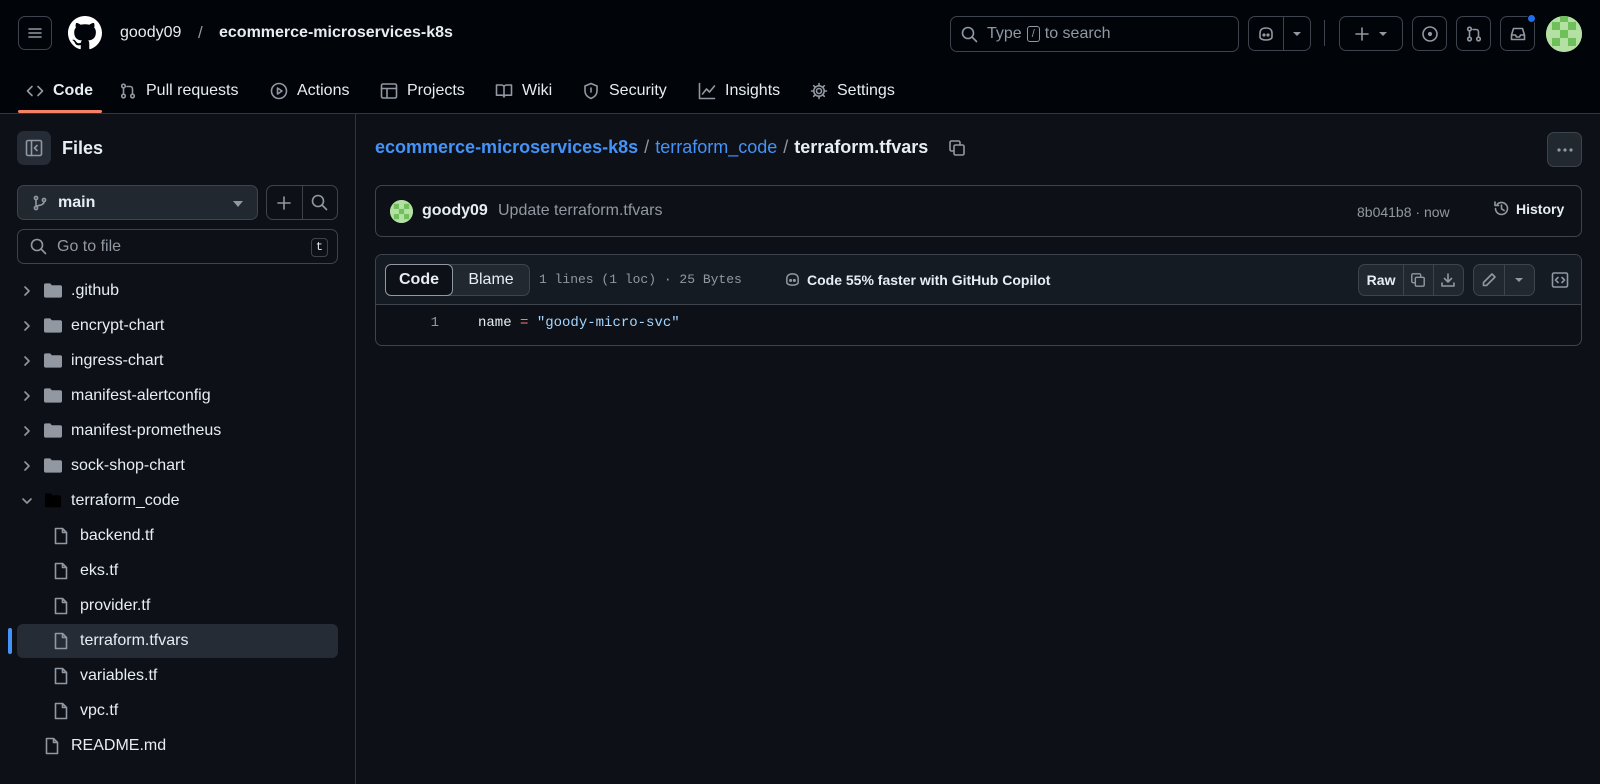 The image size is (1600, 784). I want to click on copilot-button-group, so click(1279, 33).